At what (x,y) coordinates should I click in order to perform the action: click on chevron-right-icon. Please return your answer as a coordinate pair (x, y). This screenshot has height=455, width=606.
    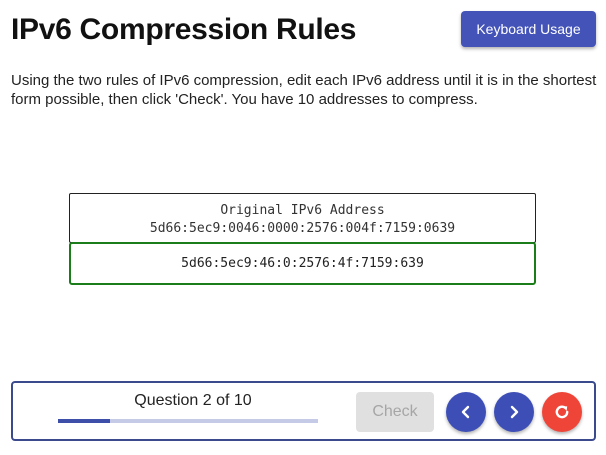
    Looking at the image, I should click on (514, 412).